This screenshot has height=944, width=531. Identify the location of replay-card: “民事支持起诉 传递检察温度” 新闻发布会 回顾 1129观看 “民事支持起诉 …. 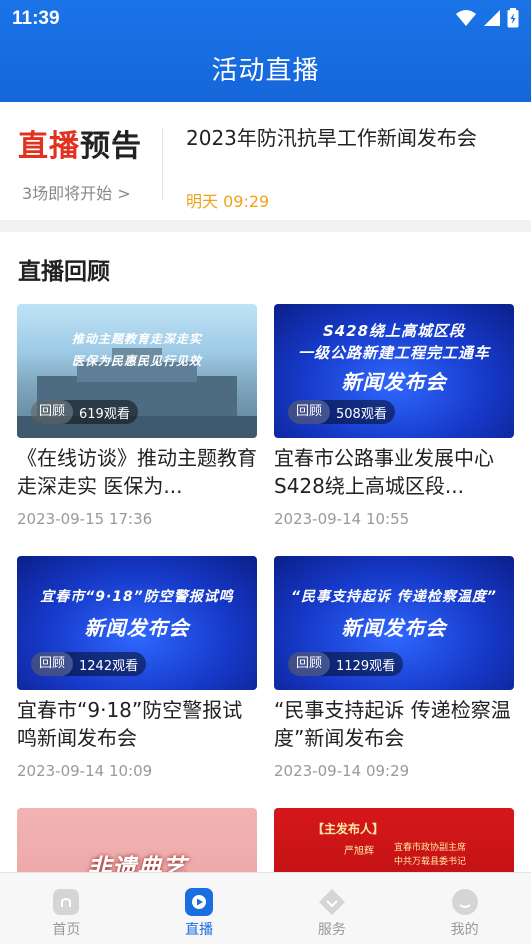
(394, 668).